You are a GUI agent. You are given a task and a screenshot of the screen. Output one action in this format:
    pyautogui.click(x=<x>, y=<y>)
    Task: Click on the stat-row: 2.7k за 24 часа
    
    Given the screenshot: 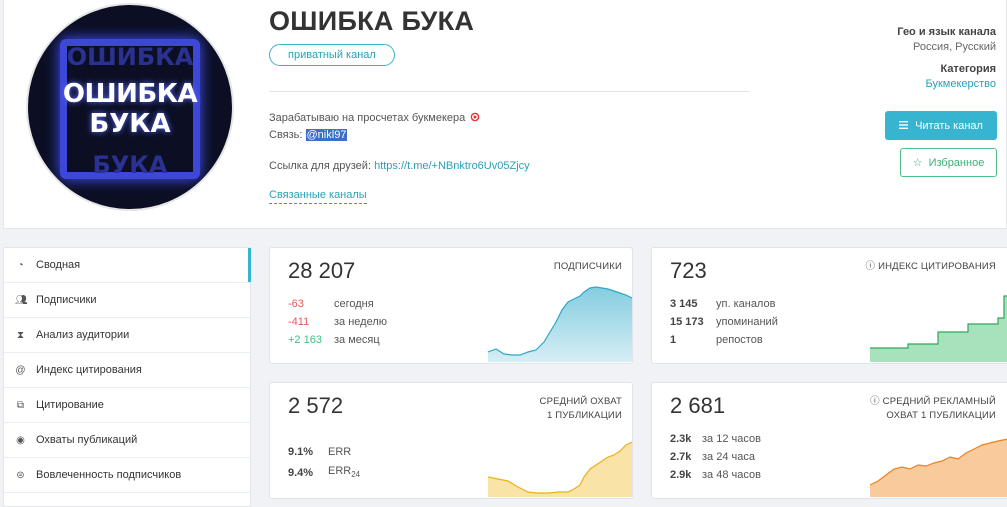 What is the action you would take?
    pyautogui.click(x=715, y=457)
    